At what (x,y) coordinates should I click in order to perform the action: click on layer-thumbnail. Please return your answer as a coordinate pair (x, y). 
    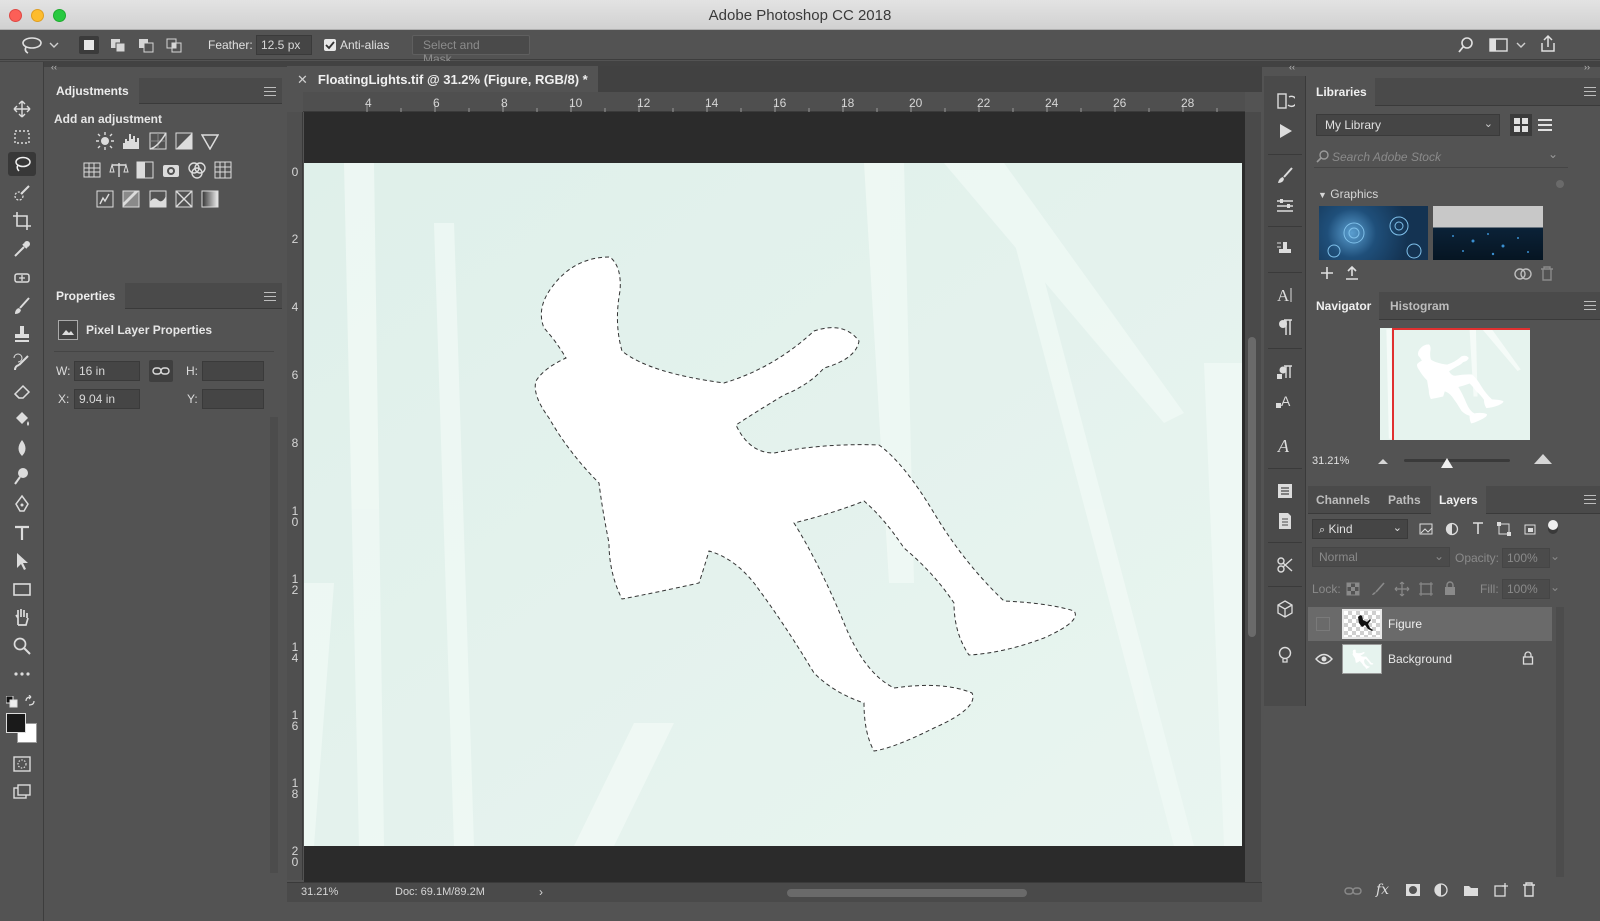
    Looking at the image, I should click on (1362, 624).